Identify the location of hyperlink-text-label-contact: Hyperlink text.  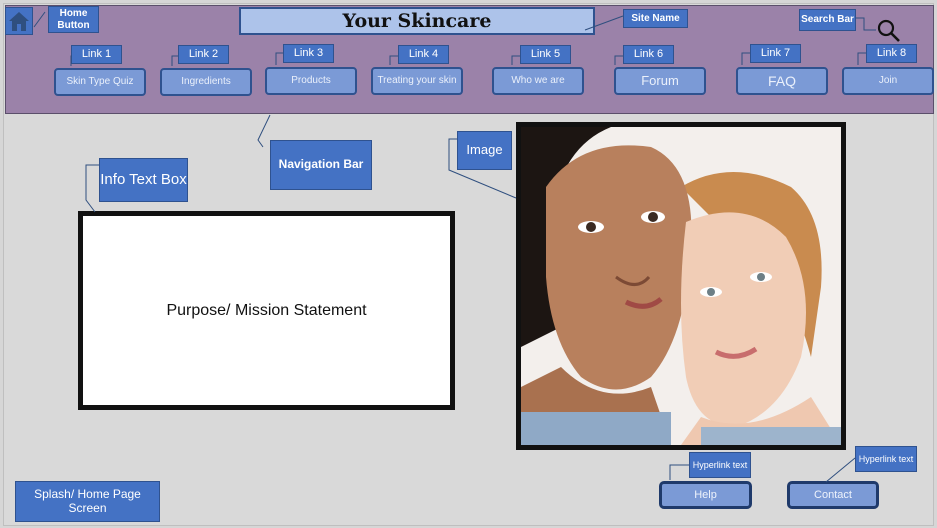
(886, 459).